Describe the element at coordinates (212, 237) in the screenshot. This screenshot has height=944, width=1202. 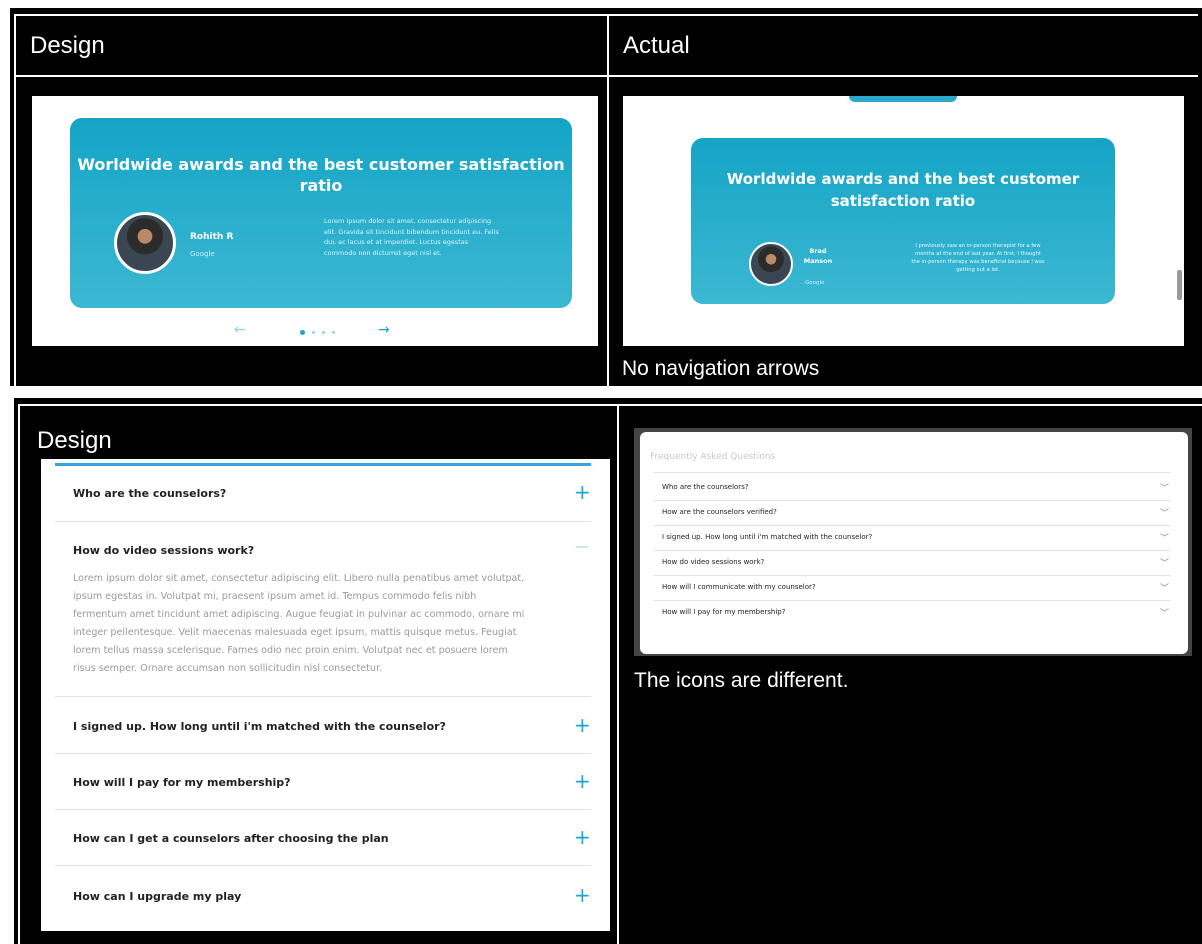
I see `reviewer-name: Rohith R` at that location.